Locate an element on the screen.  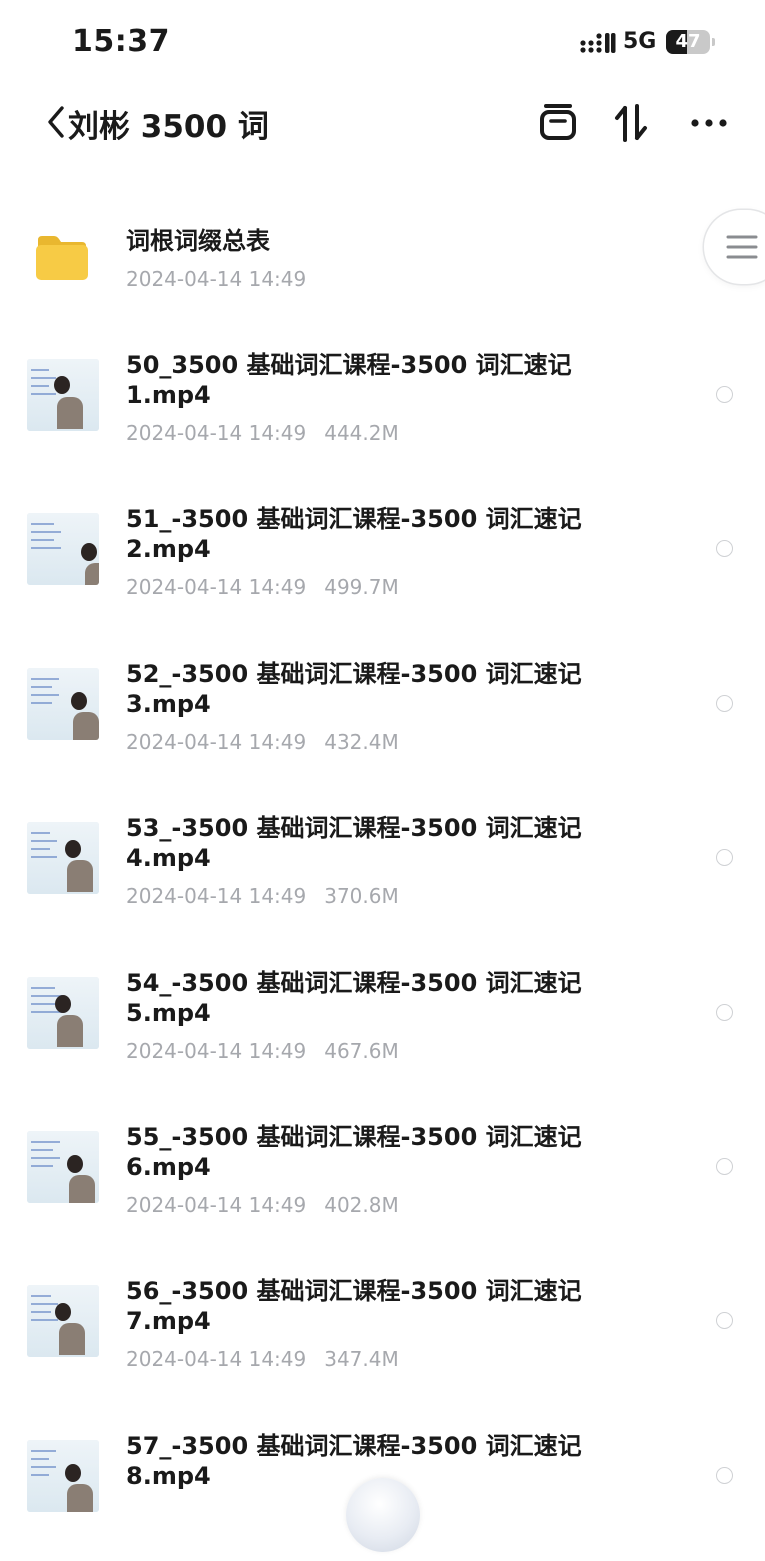
file-size: 444.2M is located at coordinates (361, 433).